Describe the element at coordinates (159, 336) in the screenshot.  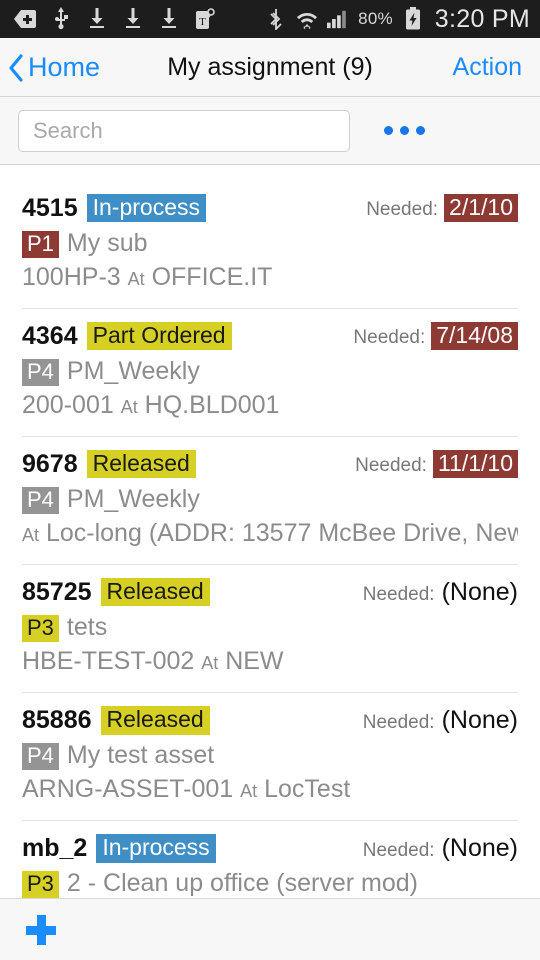
I see `status-badge: Part Ordered` at that location.